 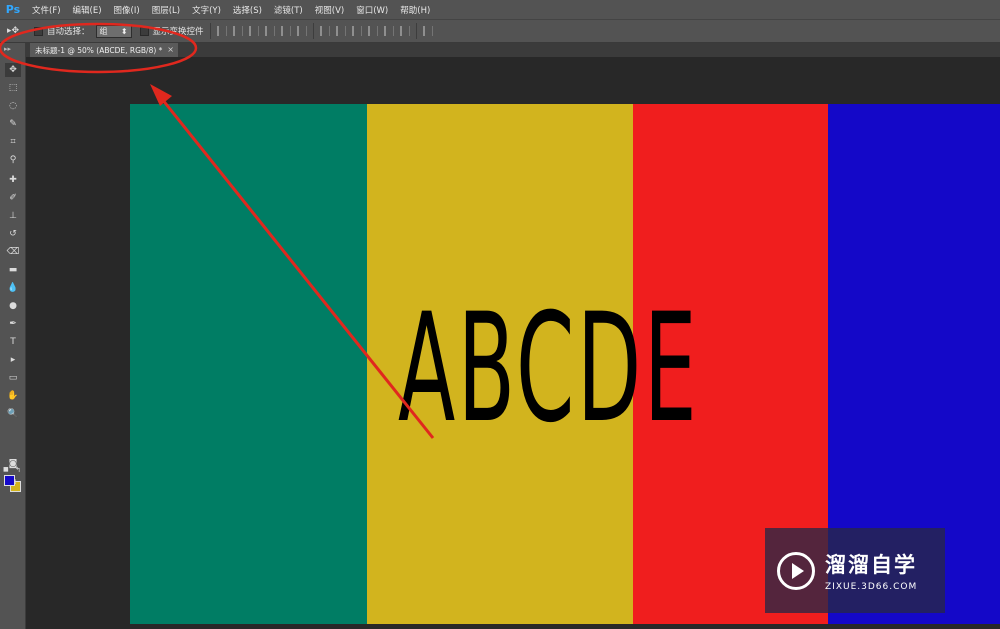 I want to click on menu-window: 窗口(W), so click(x=372, y=10).